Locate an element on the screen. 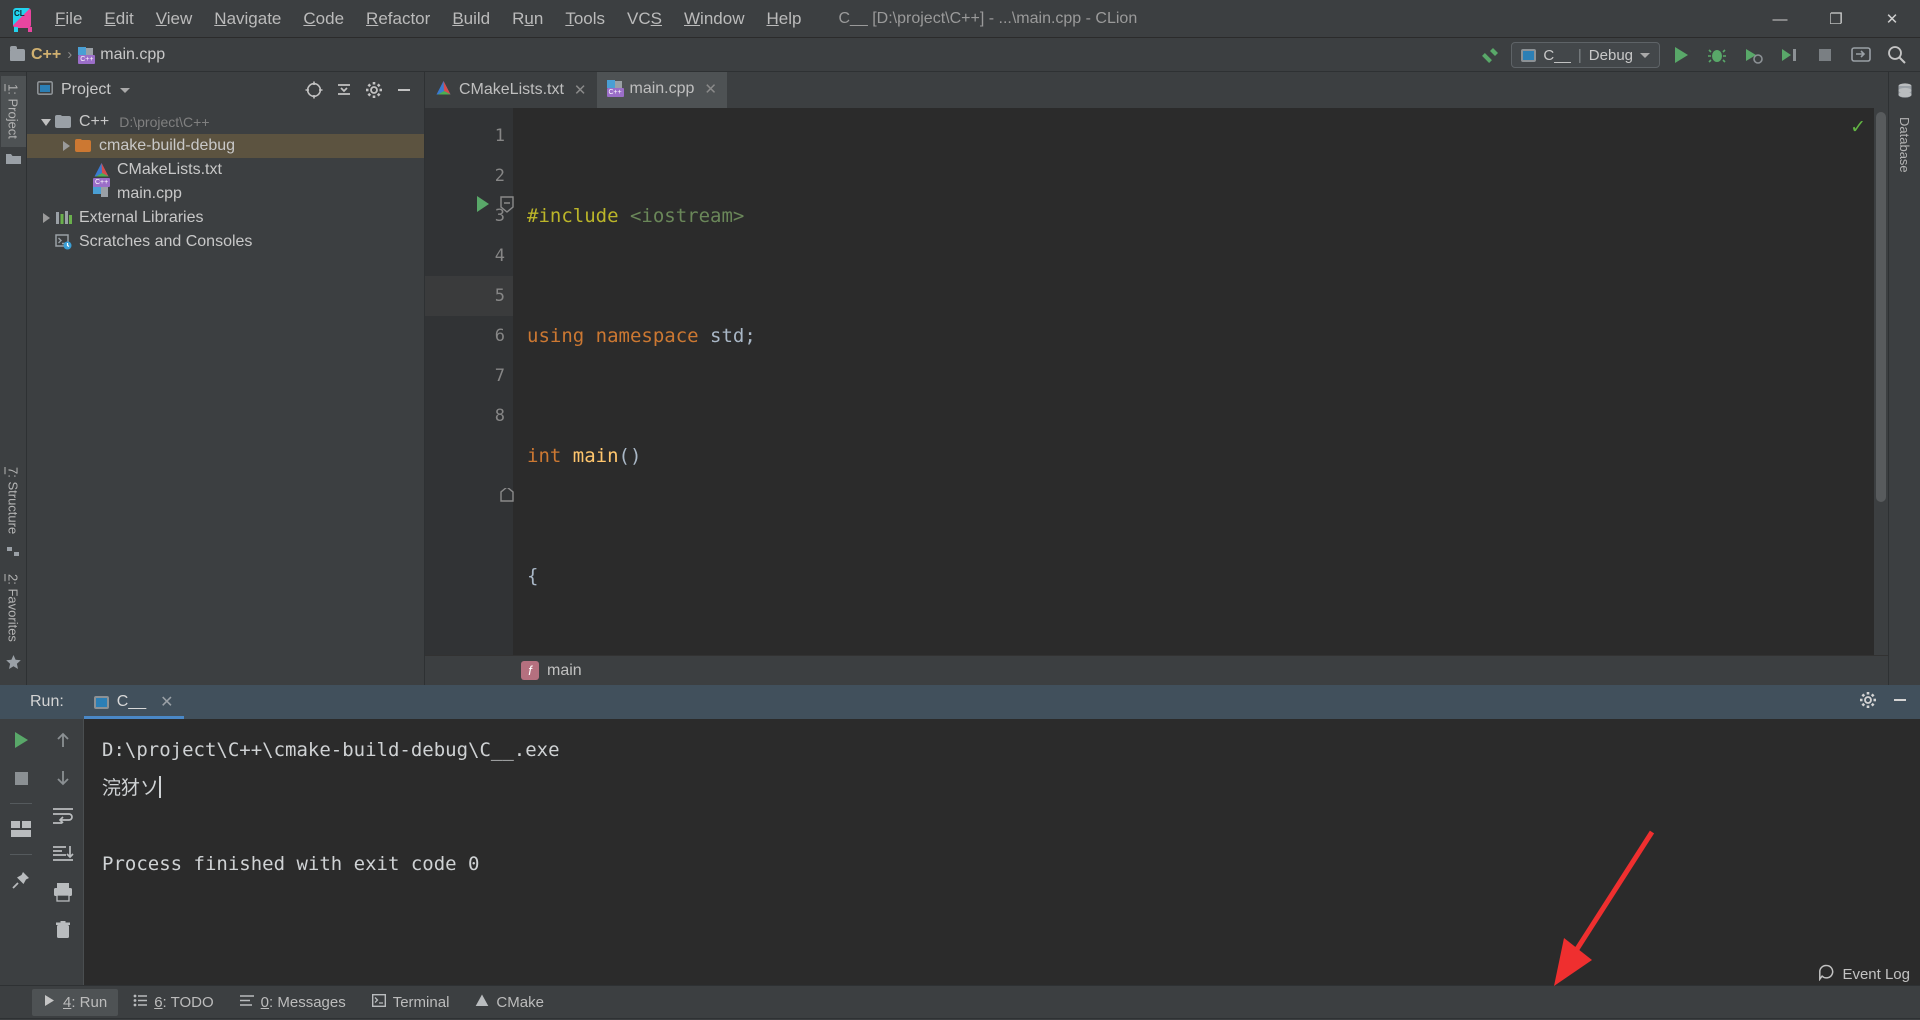 This screenshot has height=1020, width=1920. tree-item-root: C++ D:\project\C++ is located at coordinates (225, 122).